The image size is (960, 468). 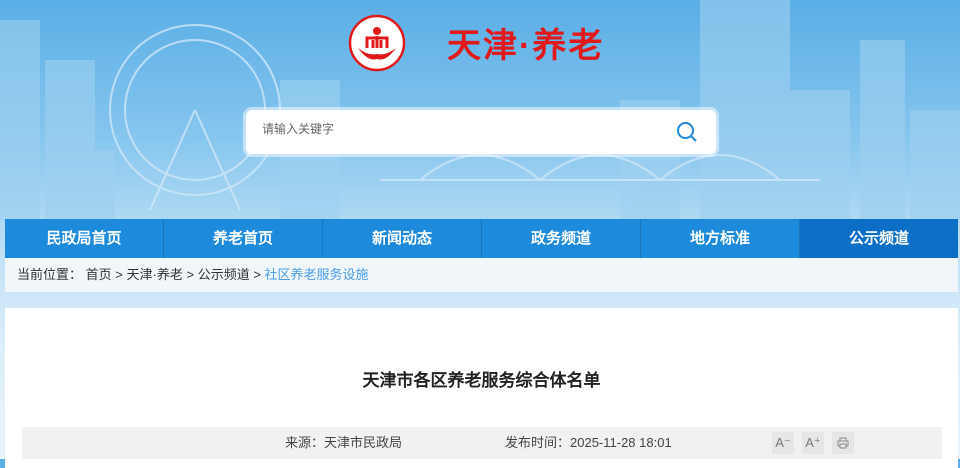 What do you see at coordinates (402, 238) in the screenshot?
I see `nav-item-news: 新闻动态` at bounding box center [402, 238].